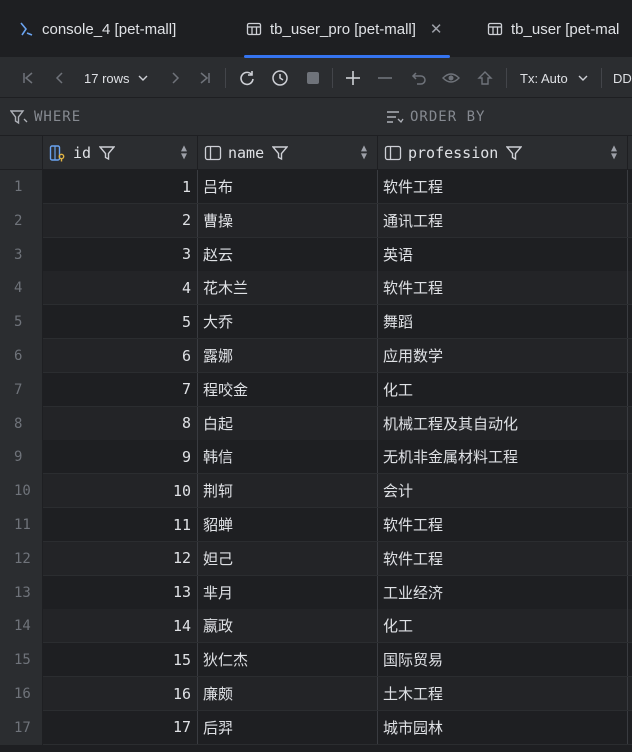 This screenshot has height=752, width=632. I want to click on id-cell: 3, so click(120, 254).